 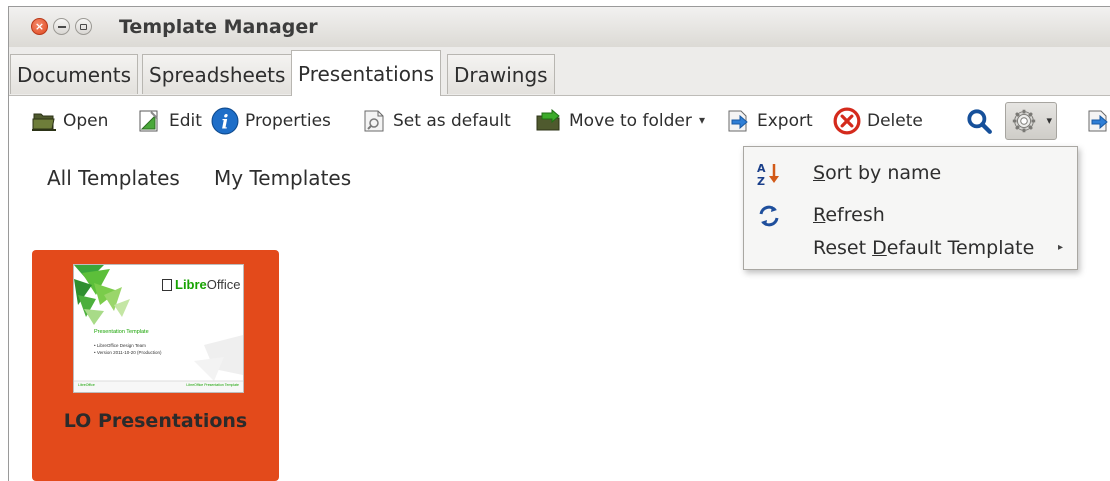 I want to click on svg-text: Z, so click(x=761, y=181).